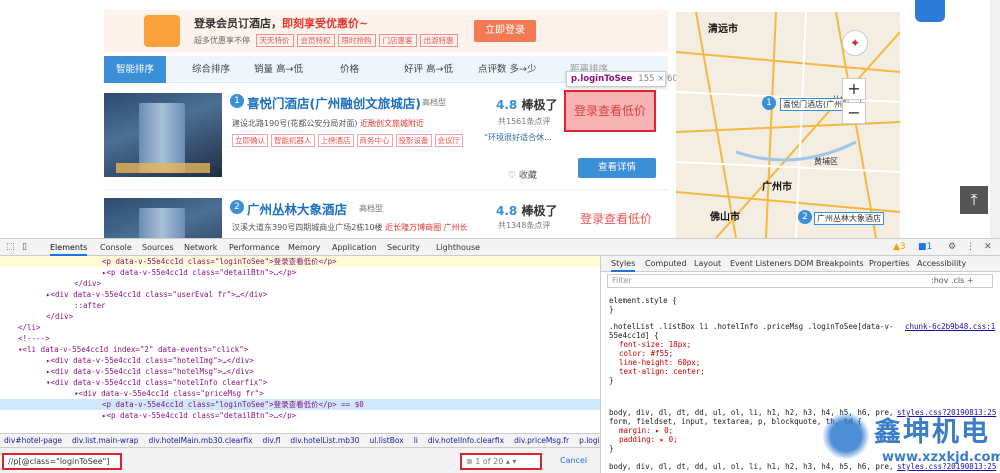 This screenshot has width=1000, height=473. What do you see at coordinates (899, 247) in the screenshot?
I see `warning-icon: ▲3` at bounding box center [899, 247].